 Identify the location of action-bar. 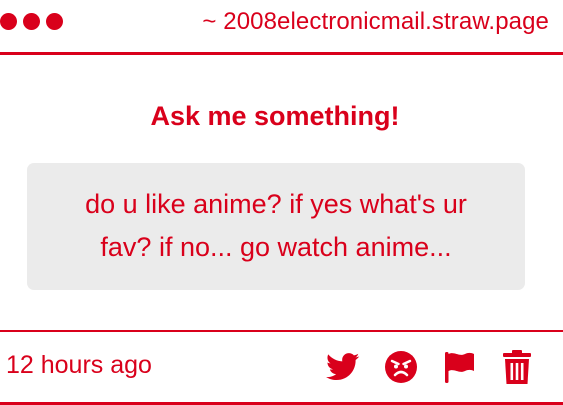
(430, 367).